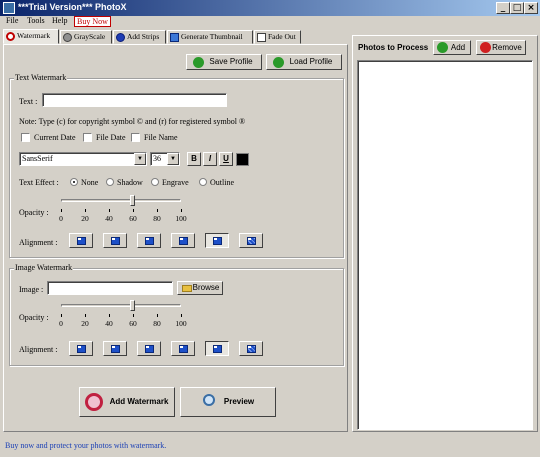 The width and height of the screenshot is (540, 457). What do you see at coordinates (517, 8) in the screenshot?
I see `maximize-button: □` at bounding box center [517, 8].